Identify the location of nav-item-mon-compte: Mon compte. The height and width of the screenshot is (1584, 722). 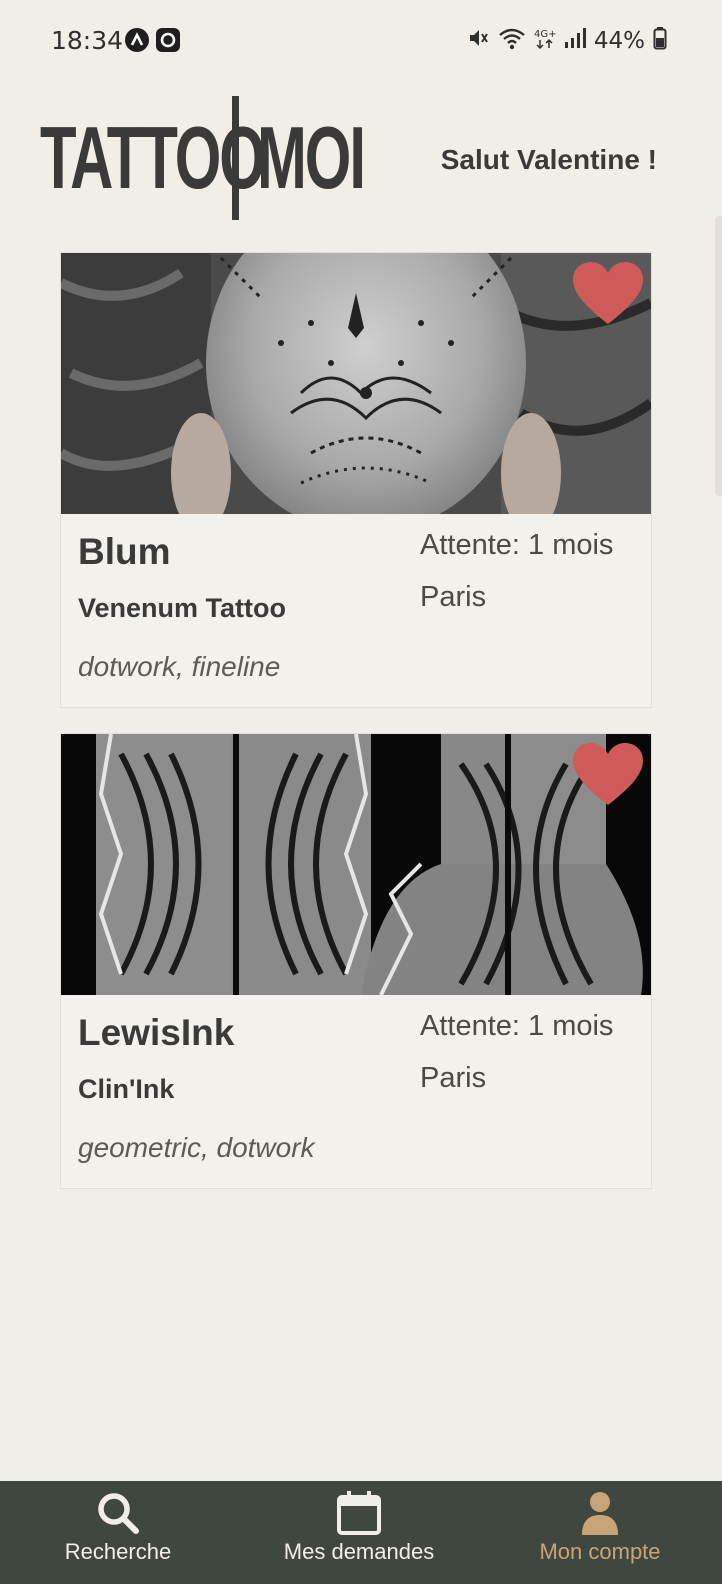
(600, 1532).